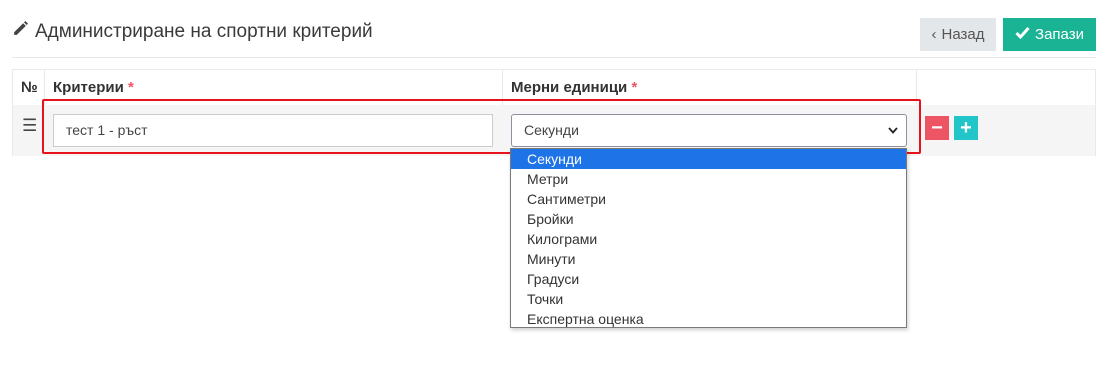 The image size is (1108, 383). What do you see at coordinates (934, 34) in the screenshot?
I see `chevron-left-icon: ‹` at bounding box center [934, 34].